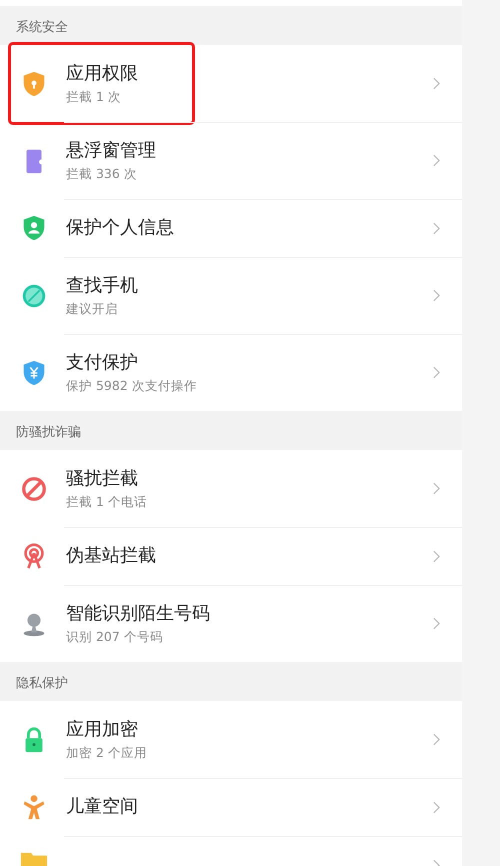 This screenshot has width=500, height=866. Describe the element at coordinates (231, 295) in the screenshot. I see `settings-row: 查找手机 建议开启` at that location.